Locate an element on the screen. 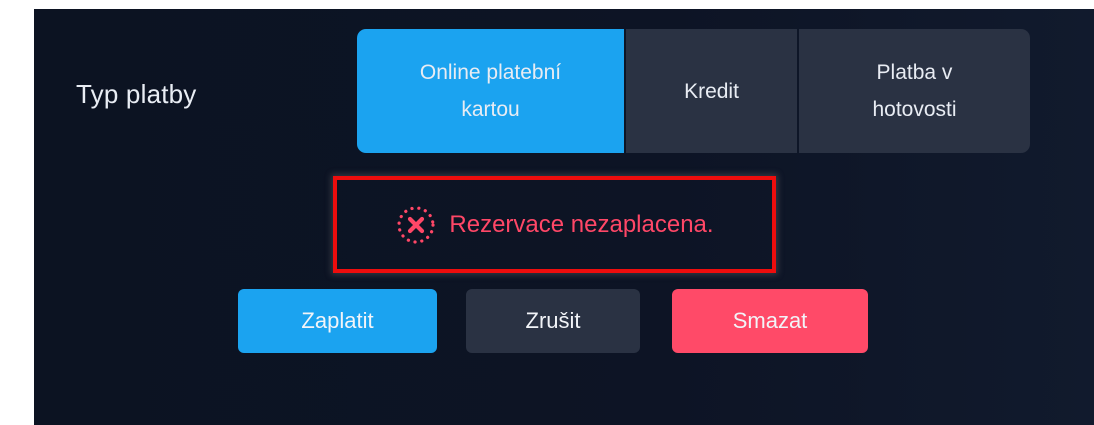  payment-option-cash-line1: Platba v is located at coordinates (914, 72).